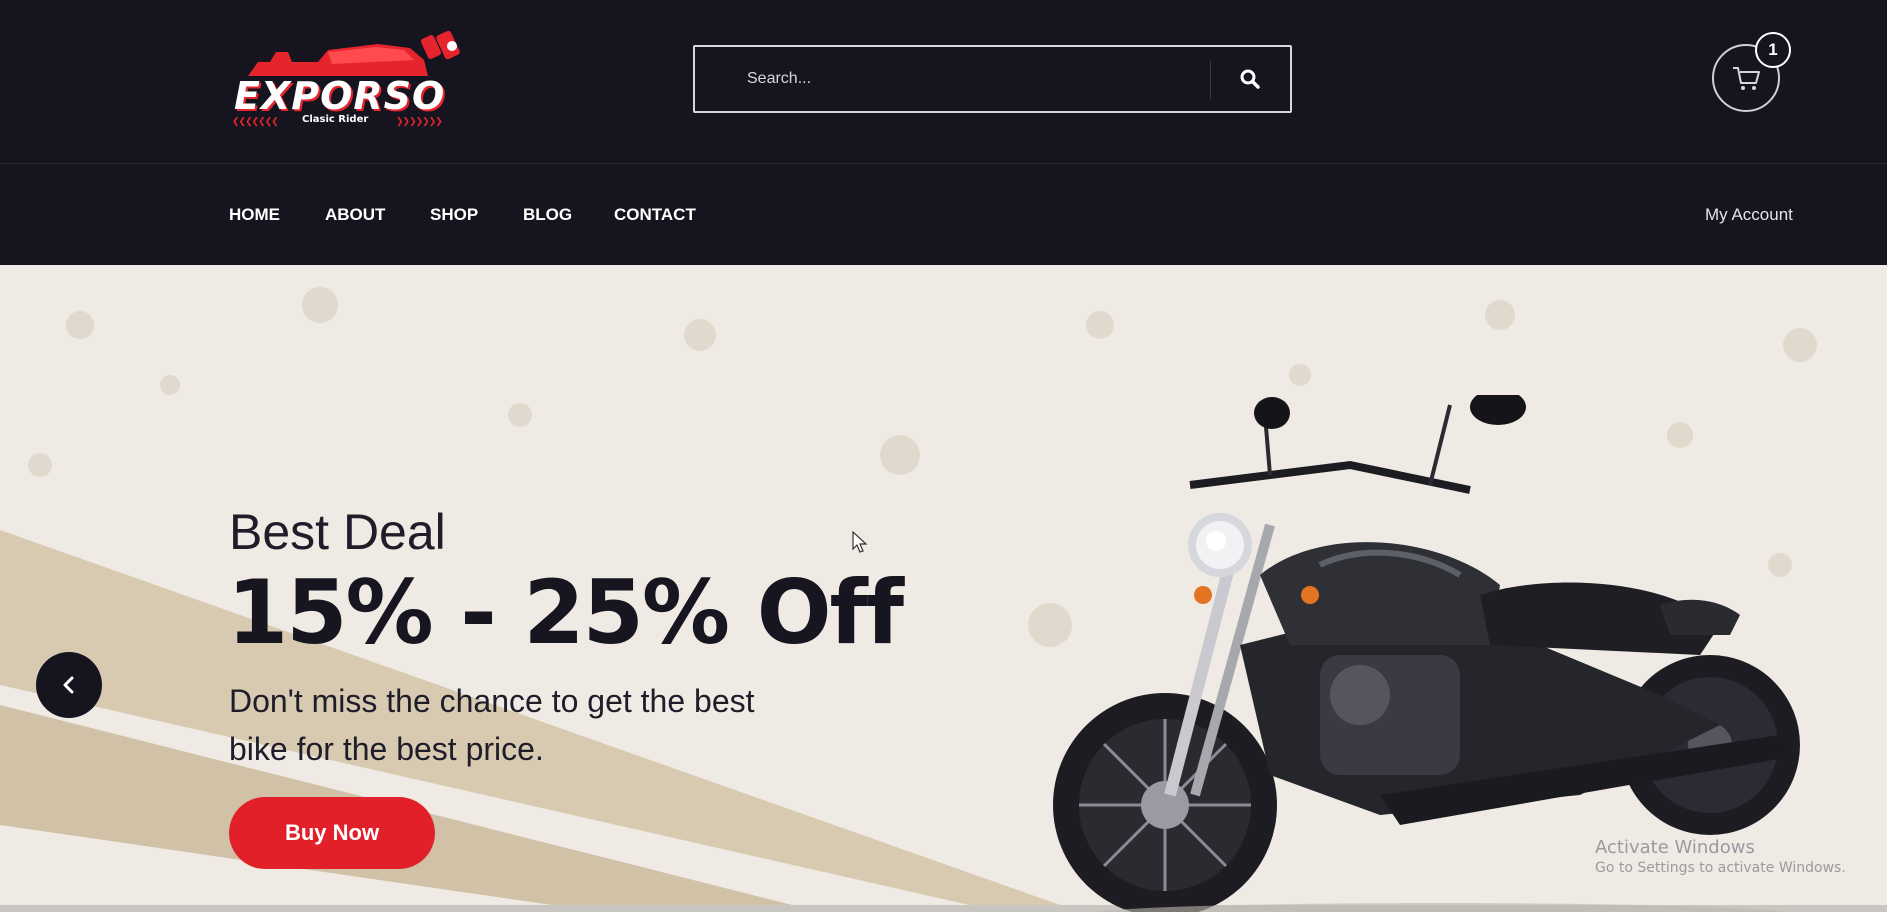  What do you see at coordinates (419, 121) in the screenshot?
I see `arrows-right-icon: ❯❯❯❯❯❯❯` at bounding box center [419, 121].